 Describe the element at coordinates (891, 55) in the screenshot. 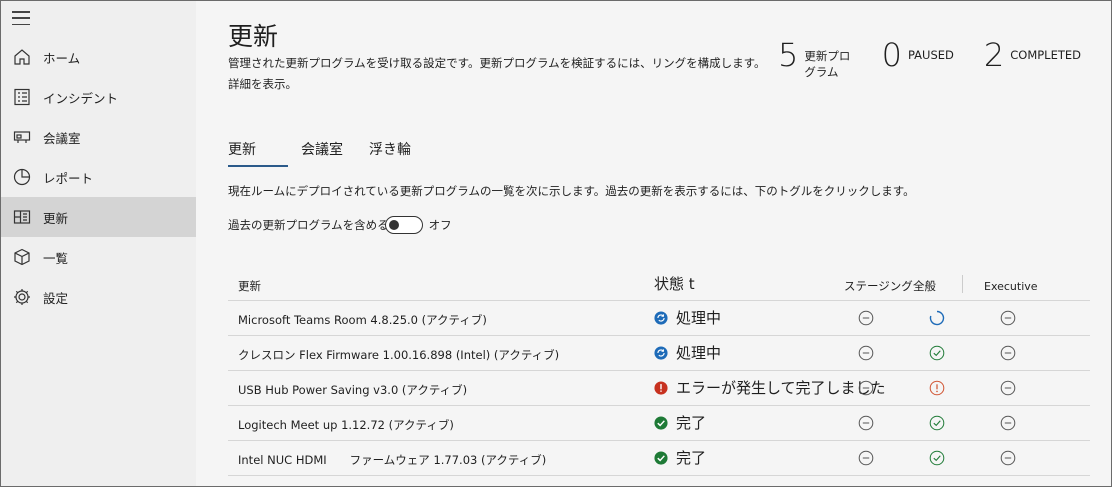

I see `stat-value: 0` at that location.